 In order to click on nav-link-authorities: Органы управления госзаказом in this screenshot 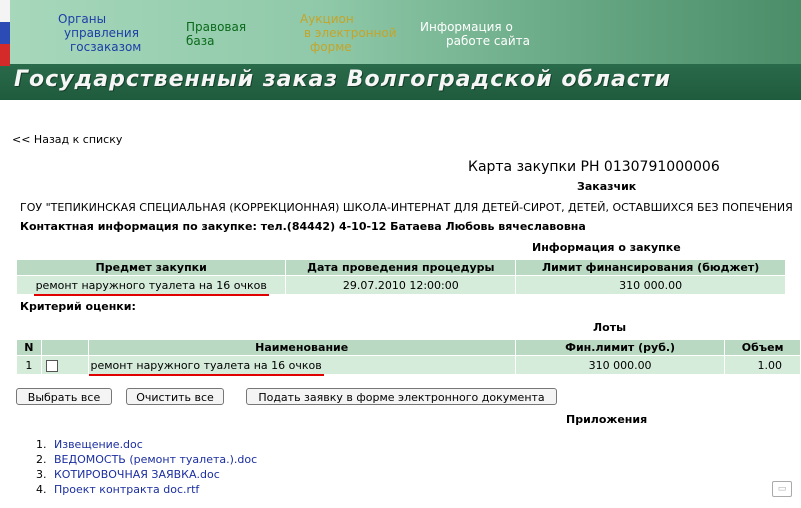, I will do `click(99, 33)`.